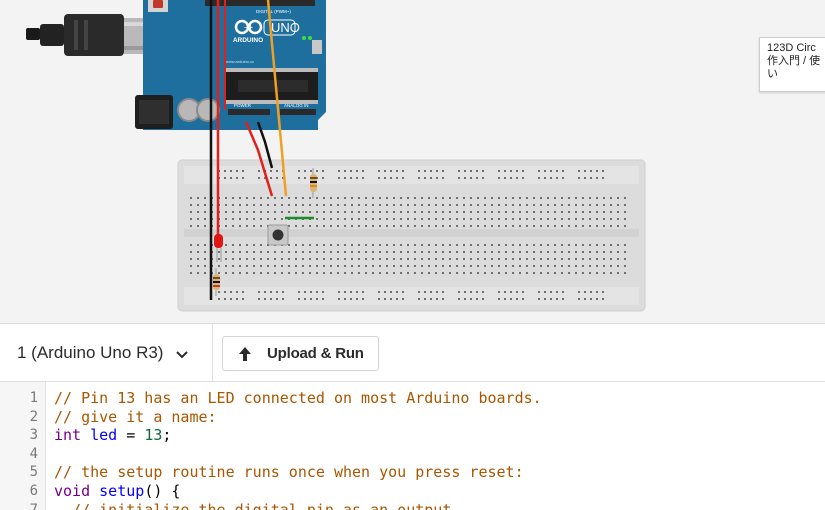 The image size is (825, 510). What do you see at coordinates (245, 353) in the screenshot?
I see `arrow-up-icon` at bounding box center [245, 353].